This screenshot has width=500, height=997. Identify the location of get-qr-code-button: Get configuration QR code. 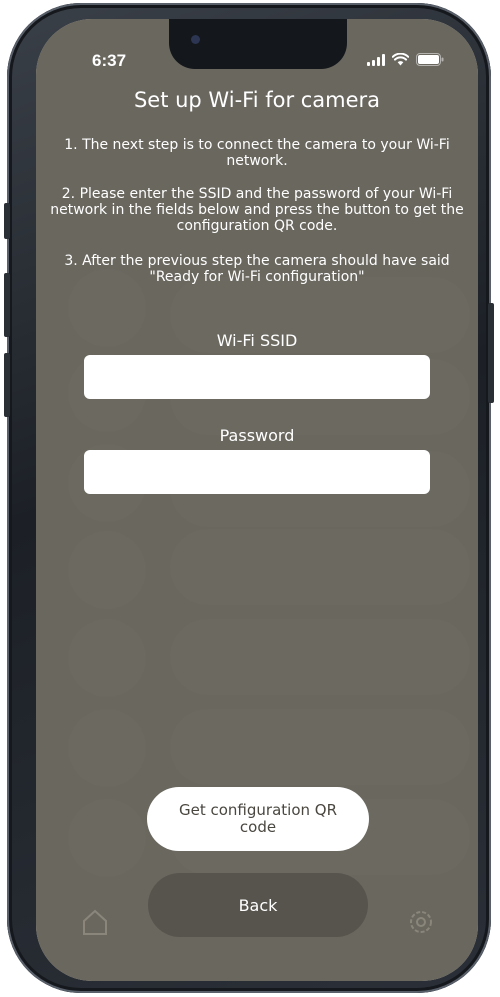
(258, 819).